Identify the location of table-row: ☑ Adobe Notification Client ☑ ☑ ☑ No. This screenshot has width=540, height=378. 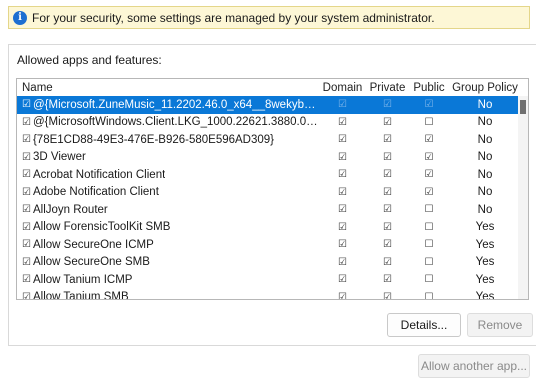
(272, 193).